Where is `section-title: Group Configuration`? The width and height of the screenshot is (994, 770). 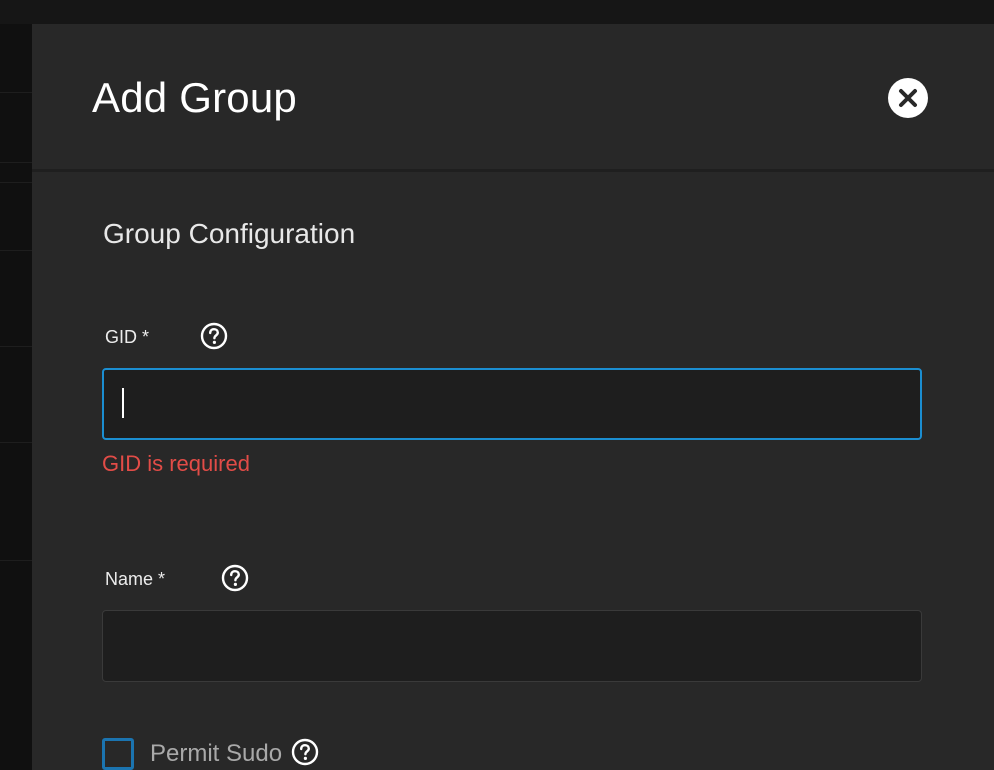
section-title: Group Configuration is located at coordinates (229, 233).